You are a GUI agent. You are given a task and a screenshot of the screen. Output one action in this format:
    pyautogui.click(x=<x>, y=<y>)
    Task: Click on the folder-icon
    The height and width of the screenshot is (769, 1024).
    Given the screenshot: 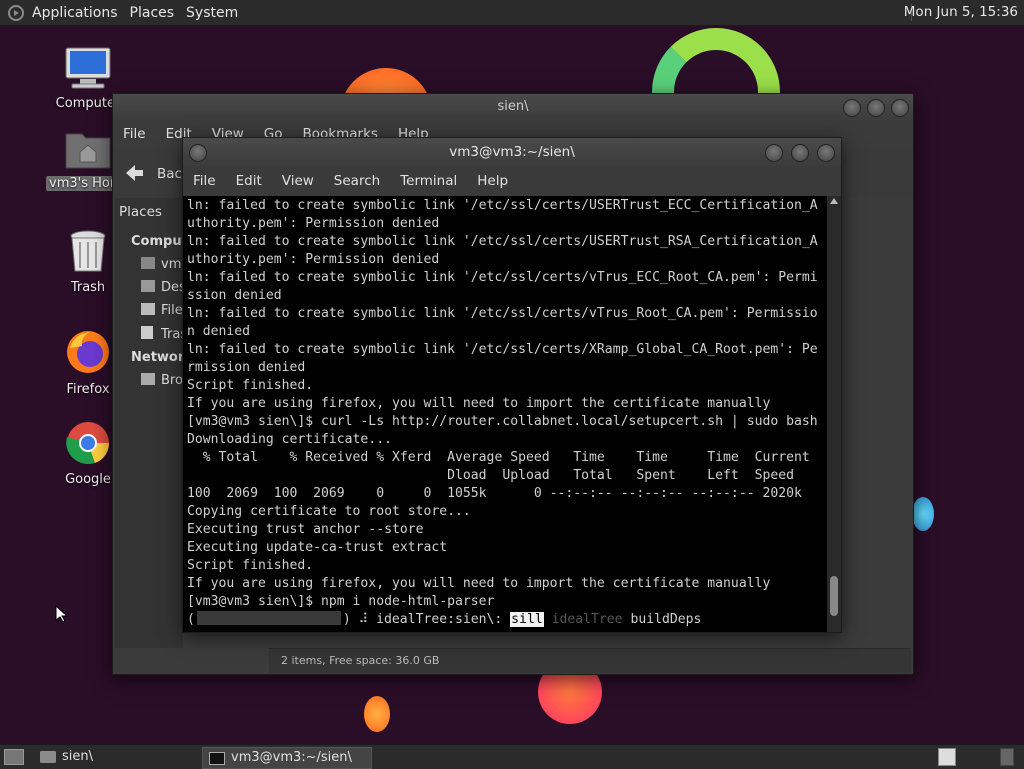 What is the action you would take?
    pyautogui.click(x=48, y=757)
    